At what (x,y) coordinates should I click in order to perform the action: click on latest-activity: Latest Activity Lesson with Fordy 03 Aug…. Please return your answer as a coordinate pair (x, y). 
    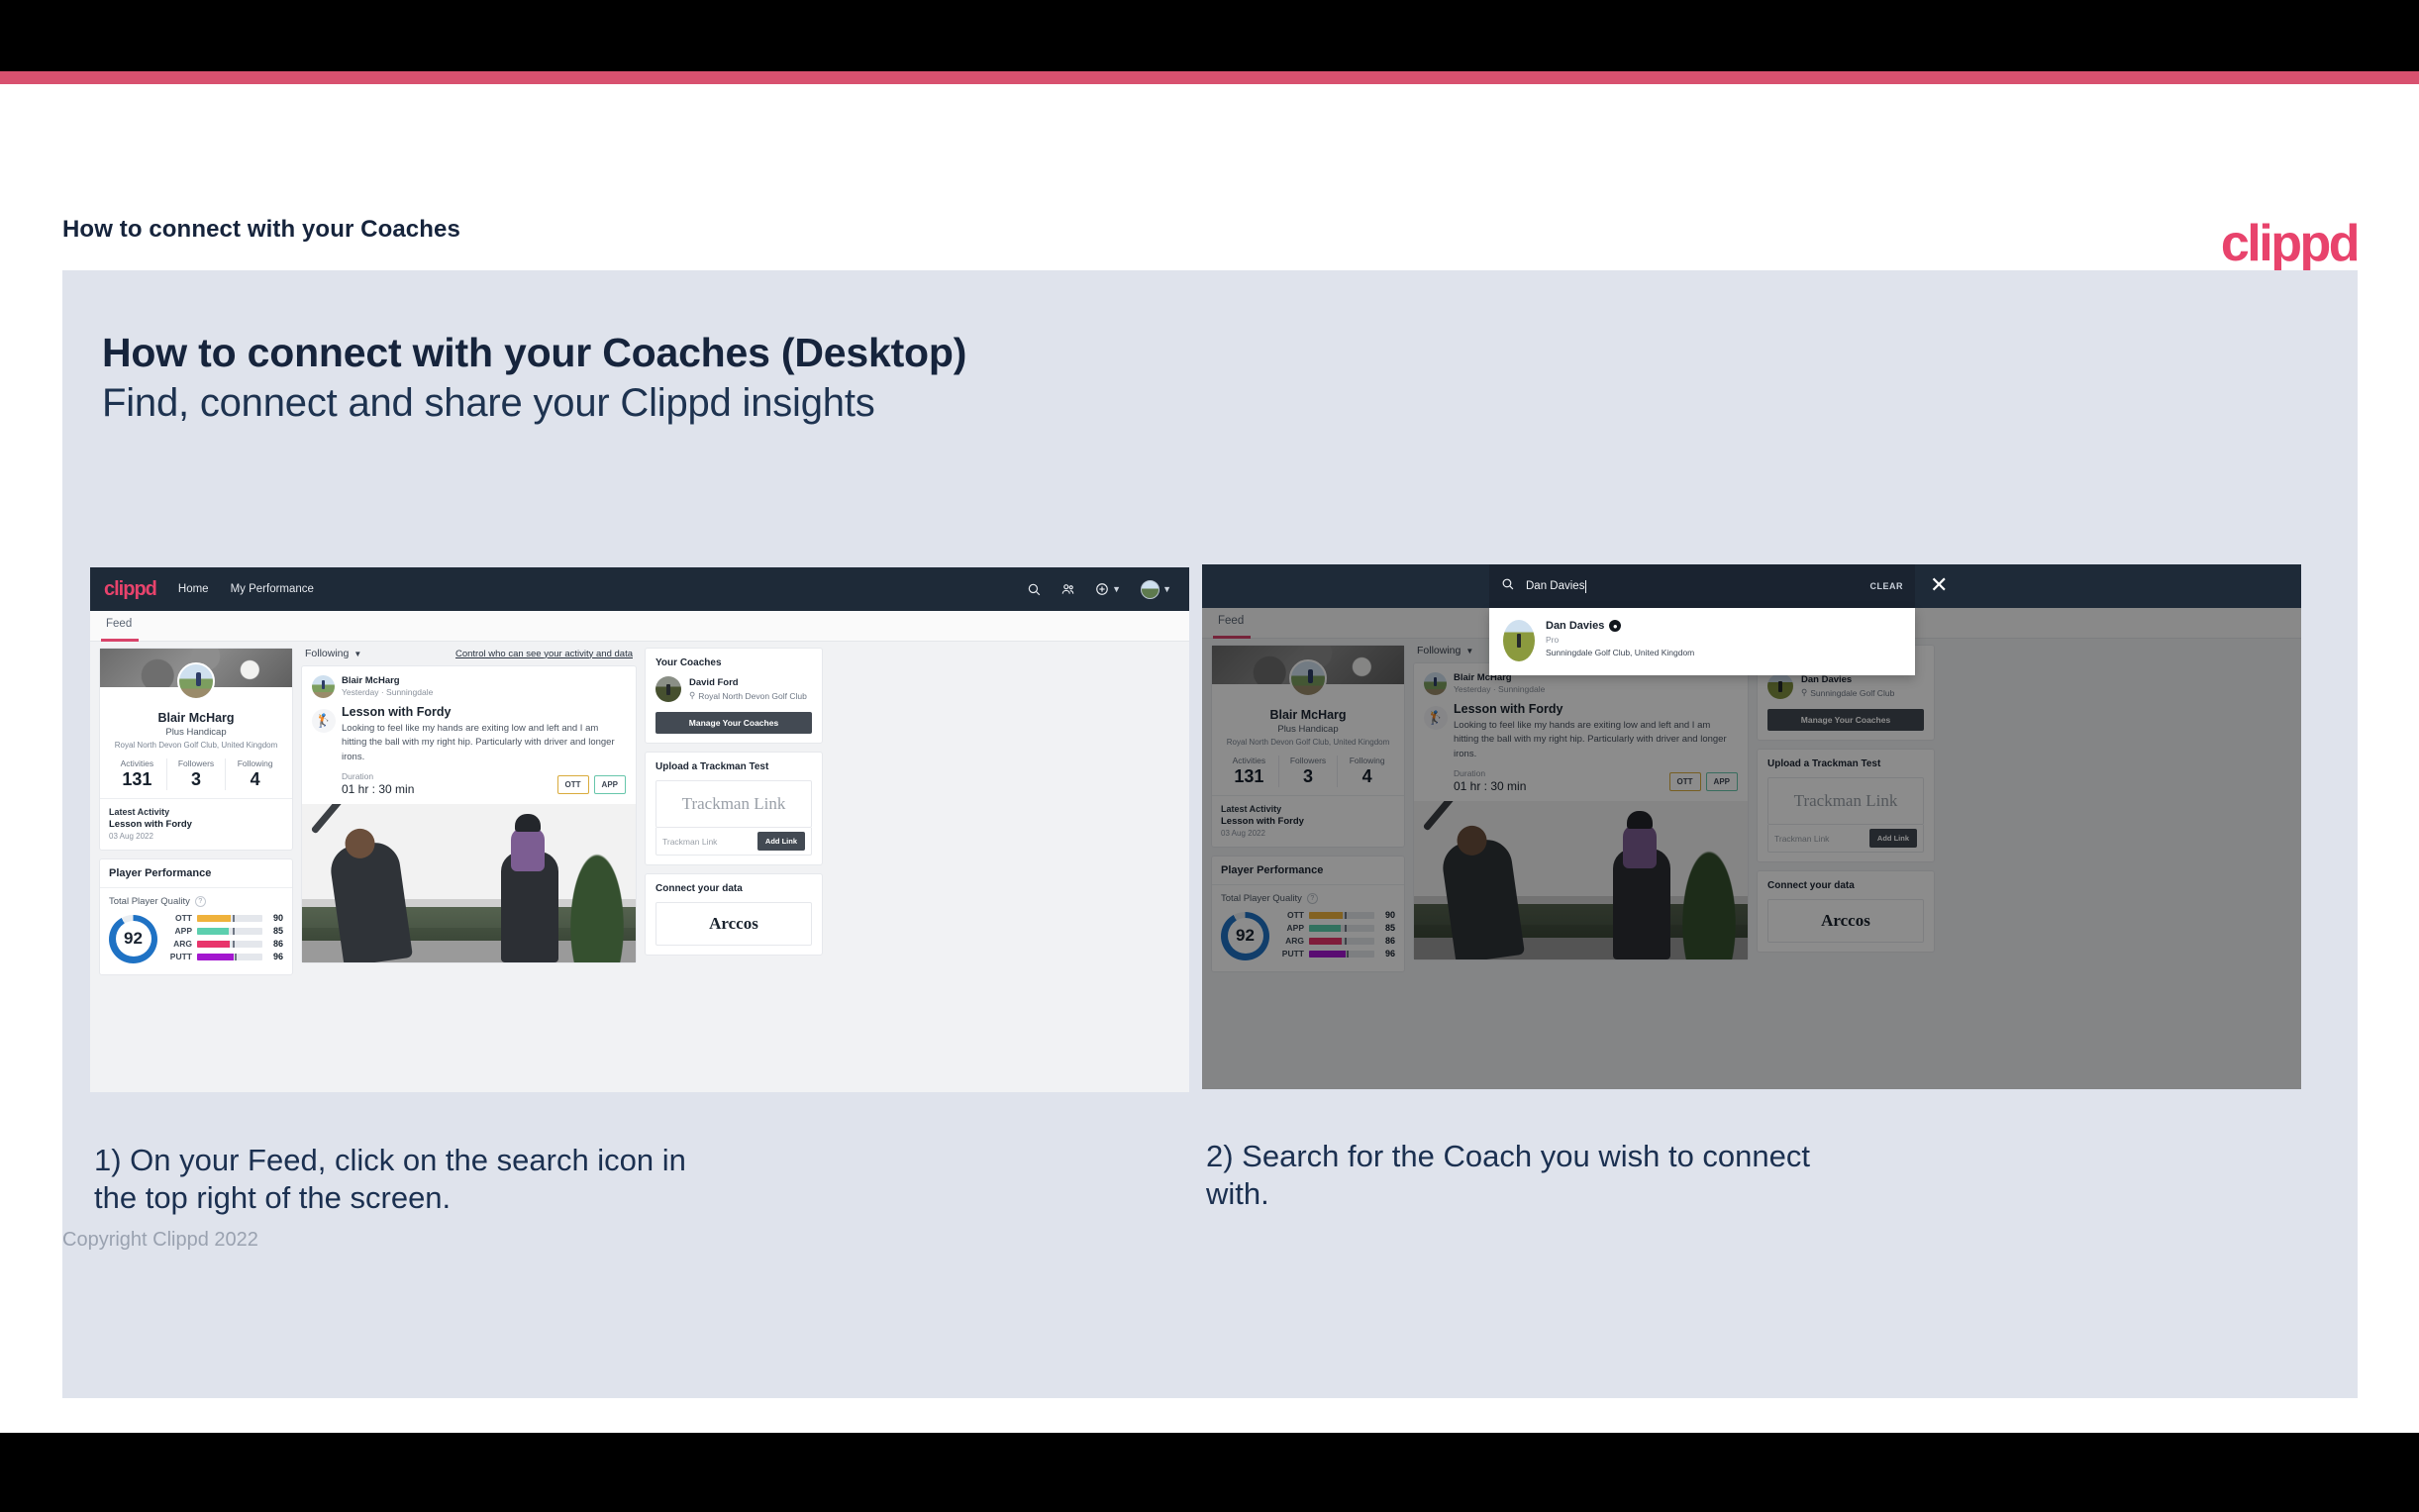
    Looking at the image, I should click on (196, 824).